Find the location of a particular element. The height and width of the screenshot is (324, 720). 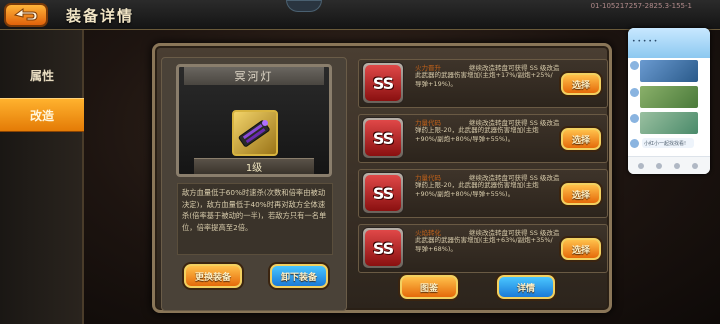

item-icon is located at coordinates (255, 133).